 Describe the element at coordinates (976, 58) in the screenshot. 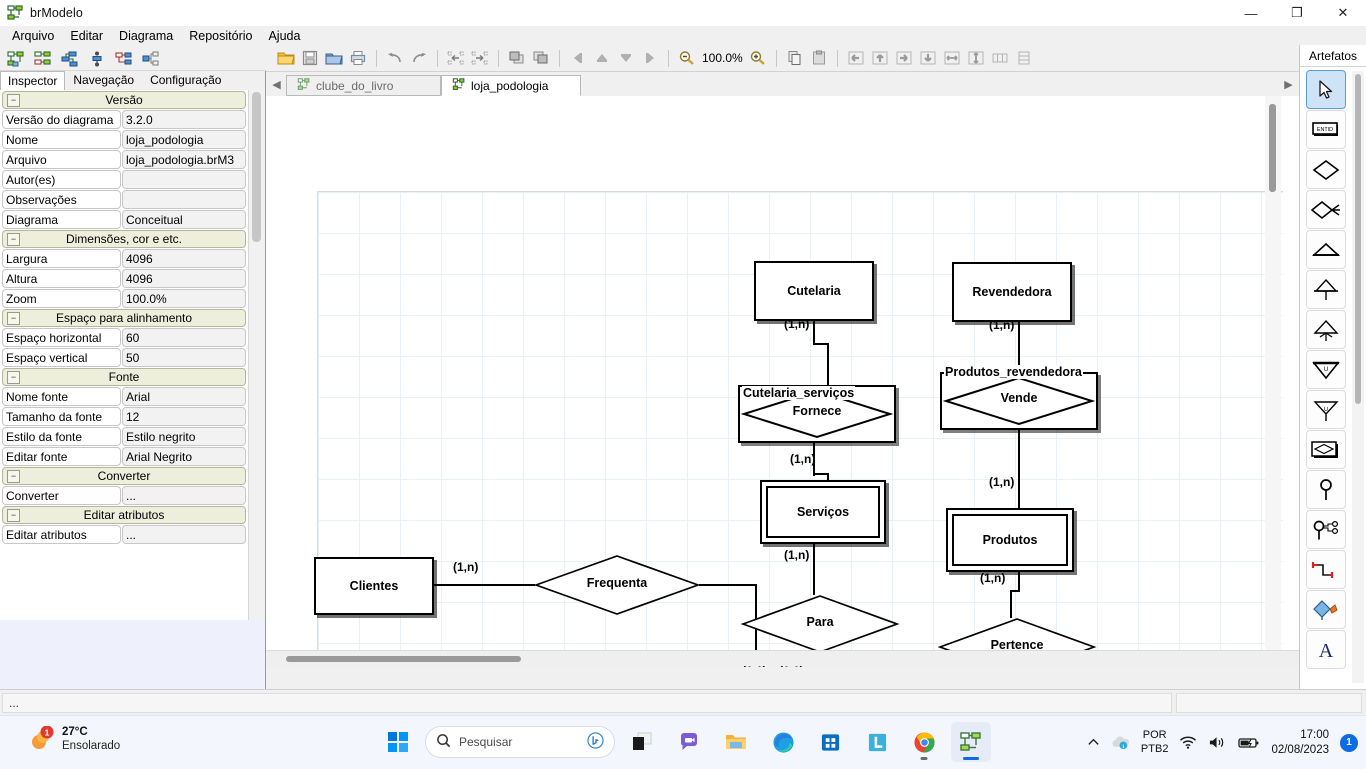

I see `center-v-icon` at that location.